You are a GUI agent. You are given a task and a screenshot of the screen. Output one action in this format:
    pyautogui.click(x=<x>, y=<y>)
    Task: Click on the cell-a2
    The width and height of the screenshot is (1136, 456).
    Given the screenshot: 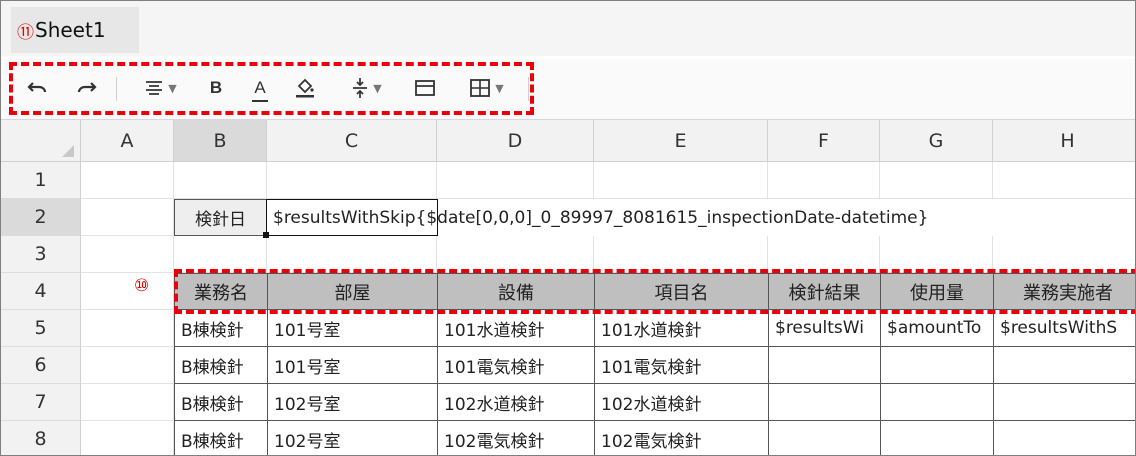 What is the action you would take?
    pyautogui.click(x=127, y=217)
    